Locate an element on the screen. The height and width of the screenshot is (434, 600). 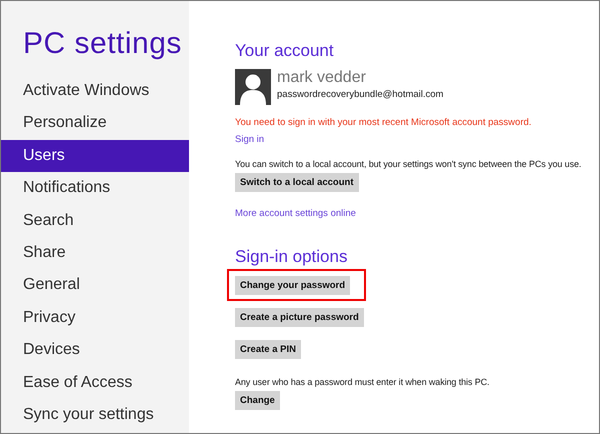
section-heading: Your account is located at coordinates (284, 51).